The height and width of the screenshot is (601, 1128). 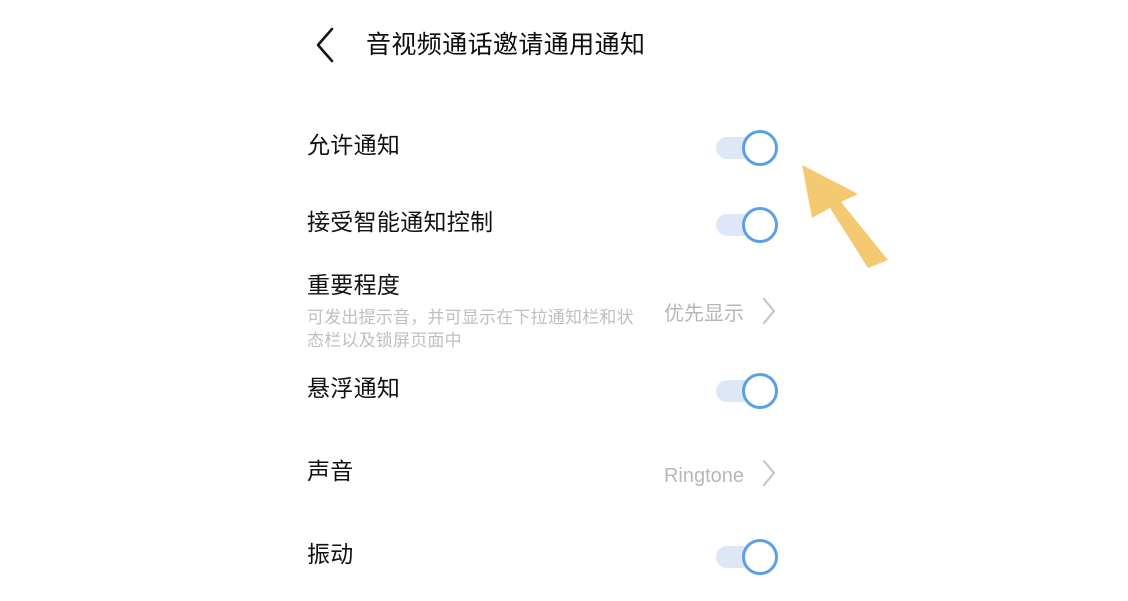 I want to click on row-texts: 重要程度 可发出提示音，并可显示在下拉通知栏和状态栏以及锁屏页面中, so click(x=474, y=311).